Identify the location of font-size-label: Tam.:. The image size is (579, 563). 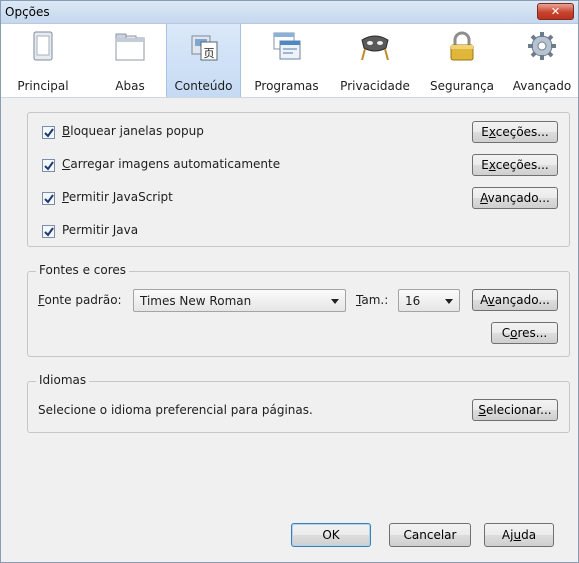
(372, 300).